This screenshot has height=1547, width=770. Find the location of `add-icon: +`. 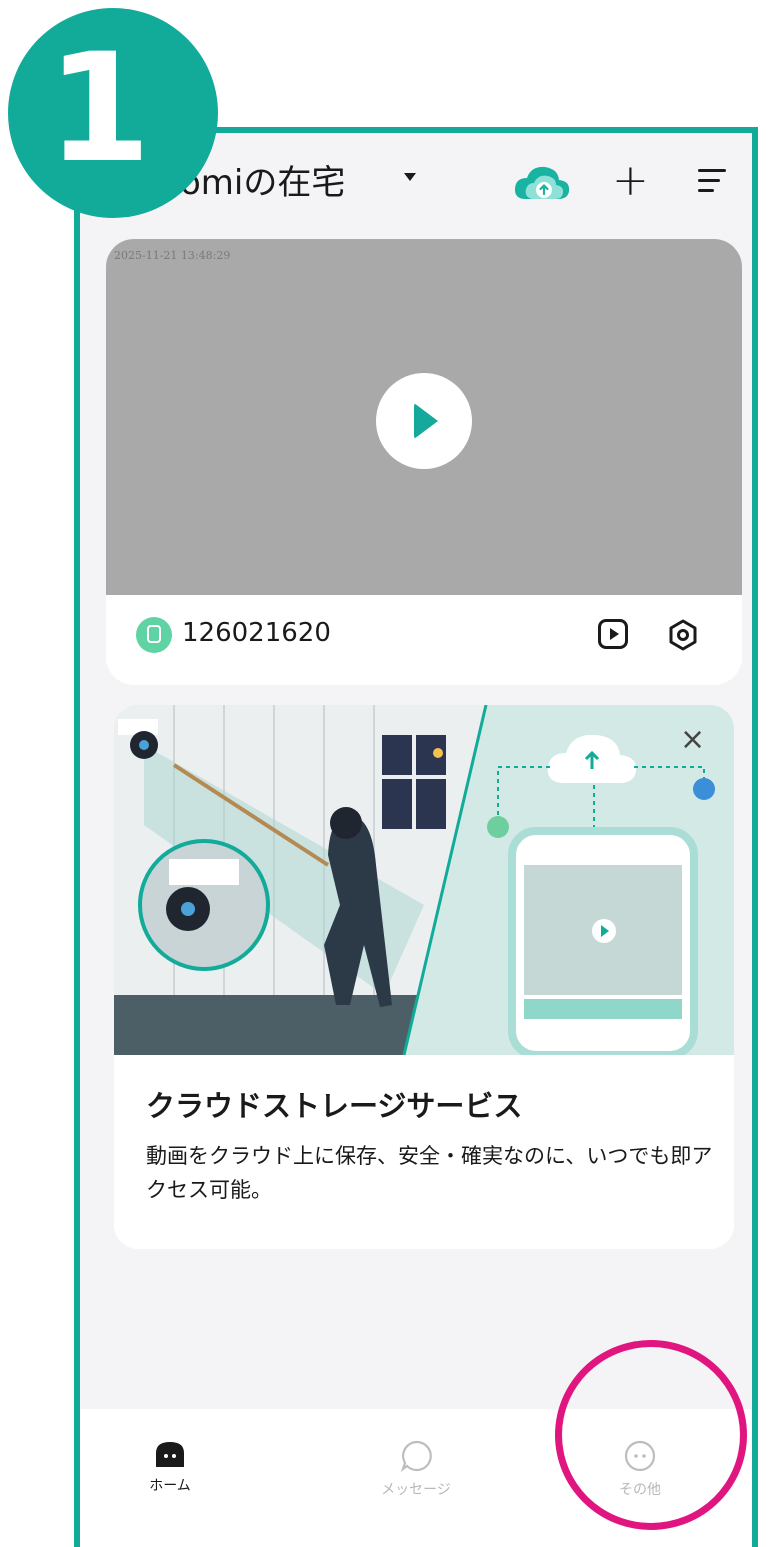

add-icon: + is located at coordinates (630, 181).